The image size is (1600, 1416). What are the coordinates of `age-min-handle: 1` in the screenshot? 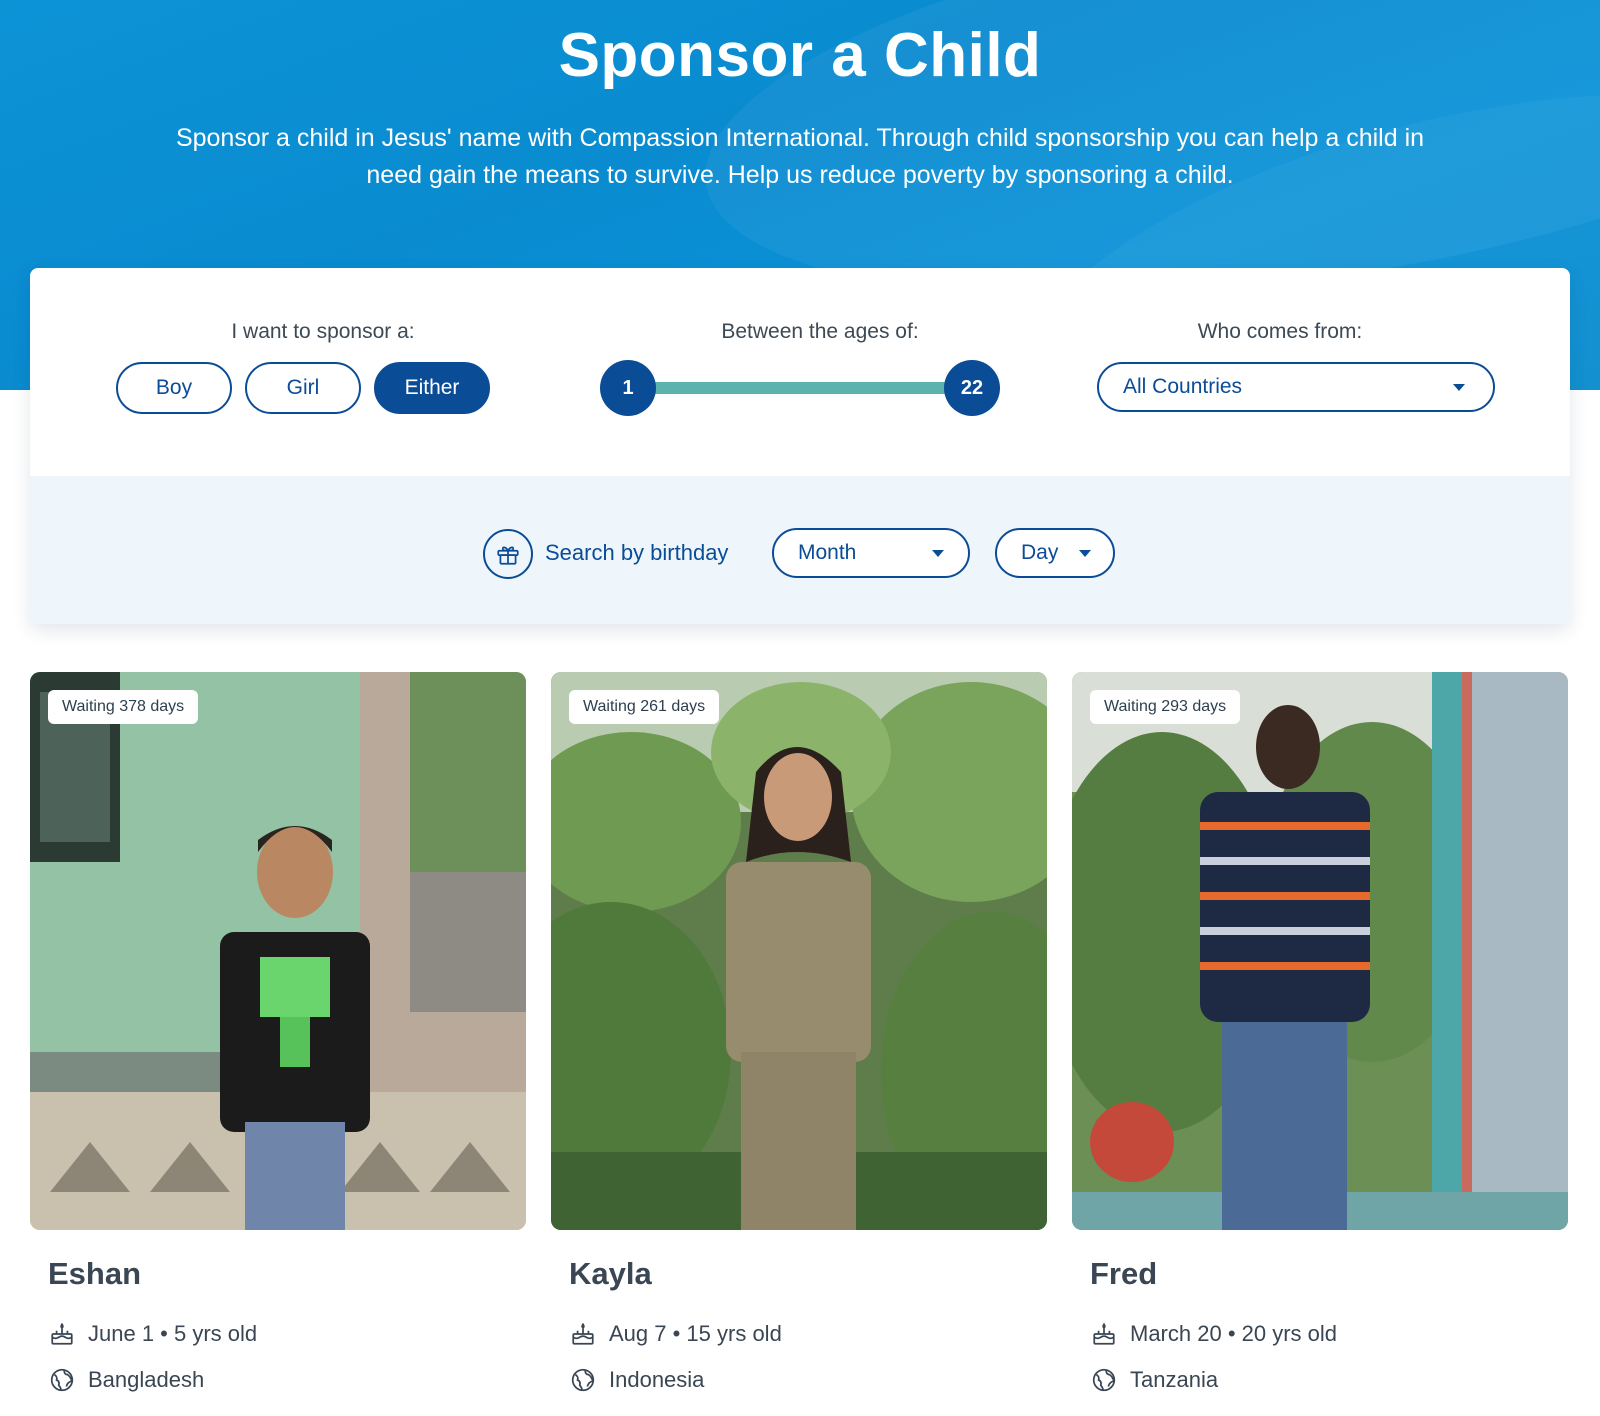 It's located at (628, 388).